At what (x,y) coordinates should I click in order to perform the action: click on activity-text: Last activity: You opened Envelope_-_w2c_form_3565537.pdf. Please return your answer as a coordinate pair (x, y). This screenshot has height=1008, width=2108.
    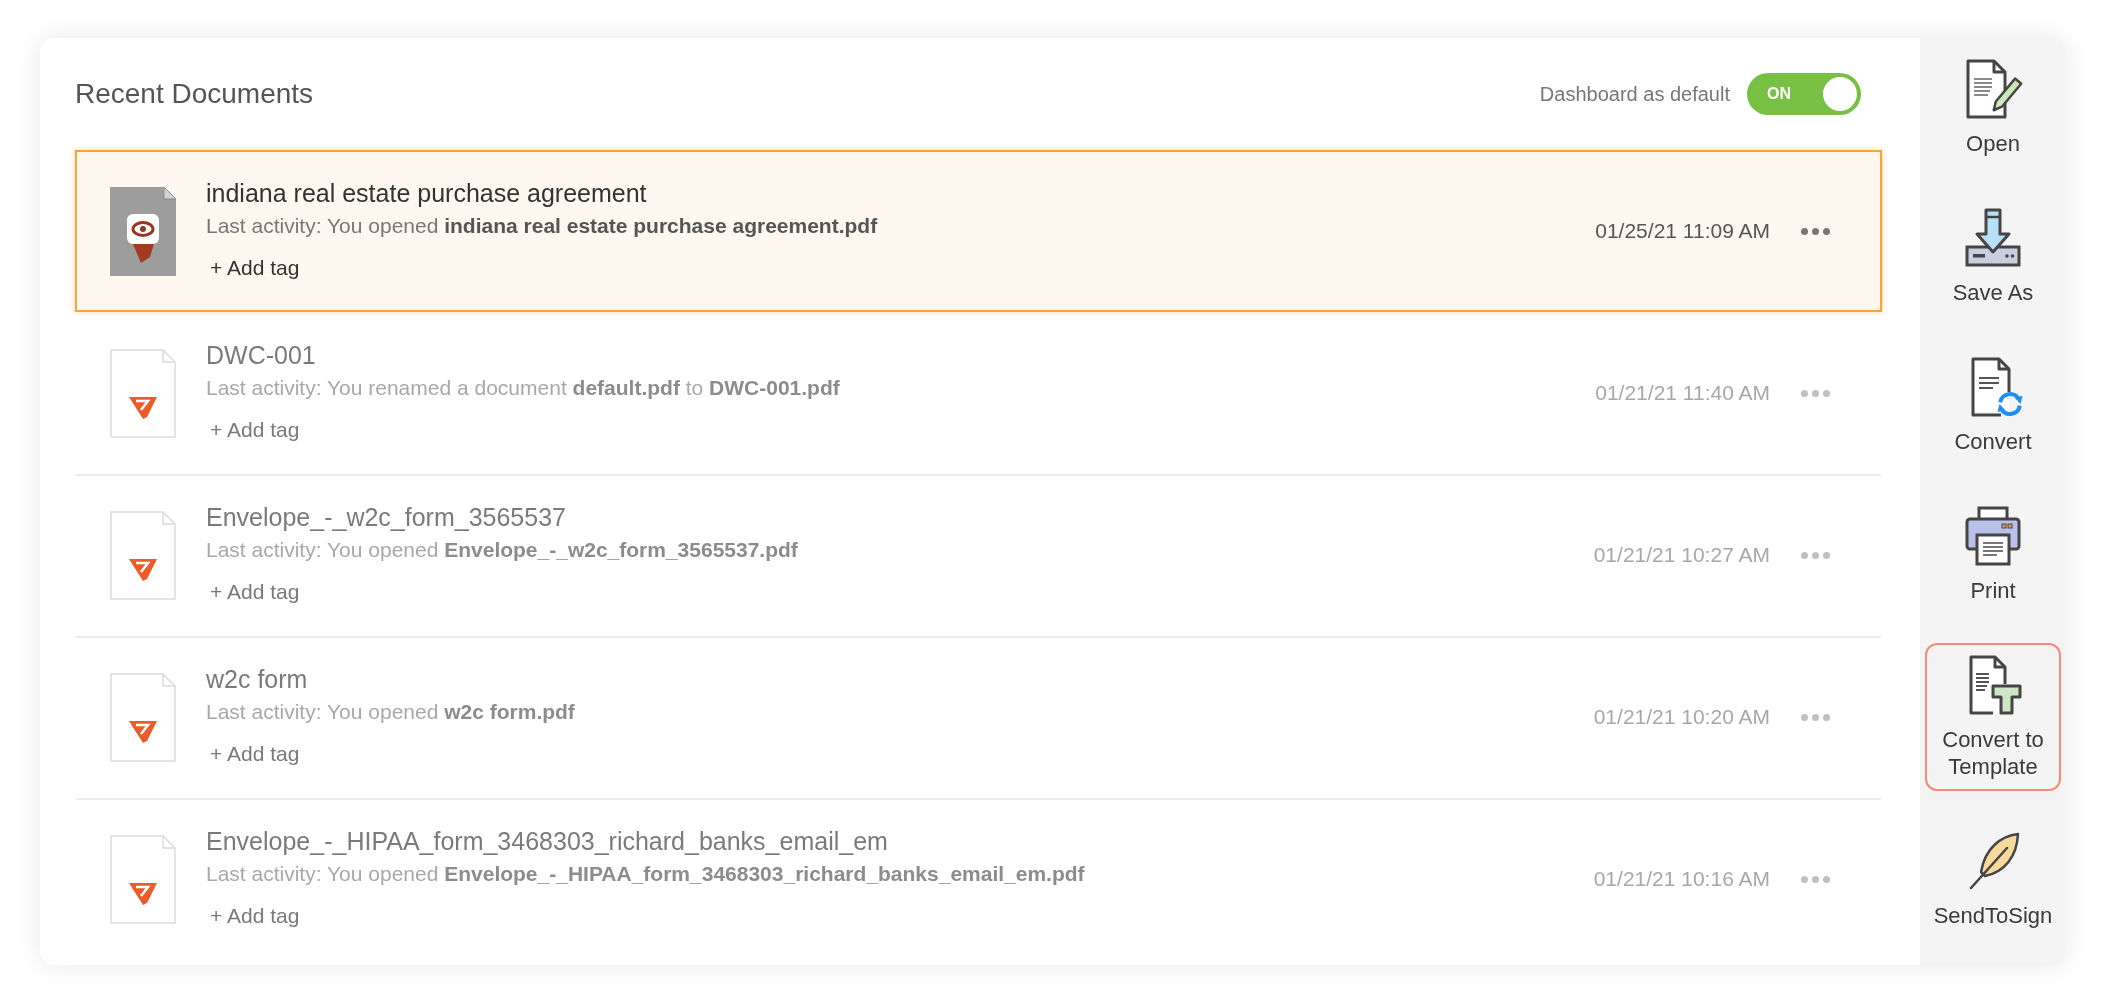
    Looking at the image, I should click on (502, 550).